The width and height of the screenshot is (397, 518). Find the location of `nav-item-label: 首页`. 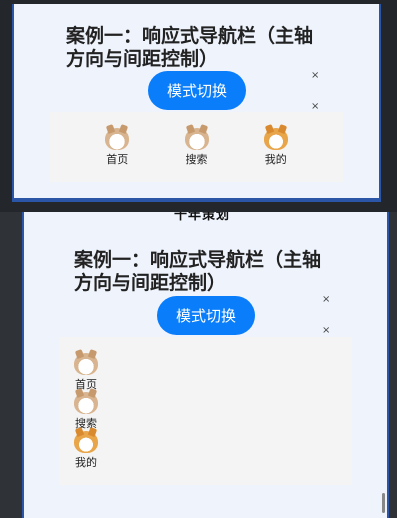

nav-item-label: 首页 is located at coordinates (117, 159).